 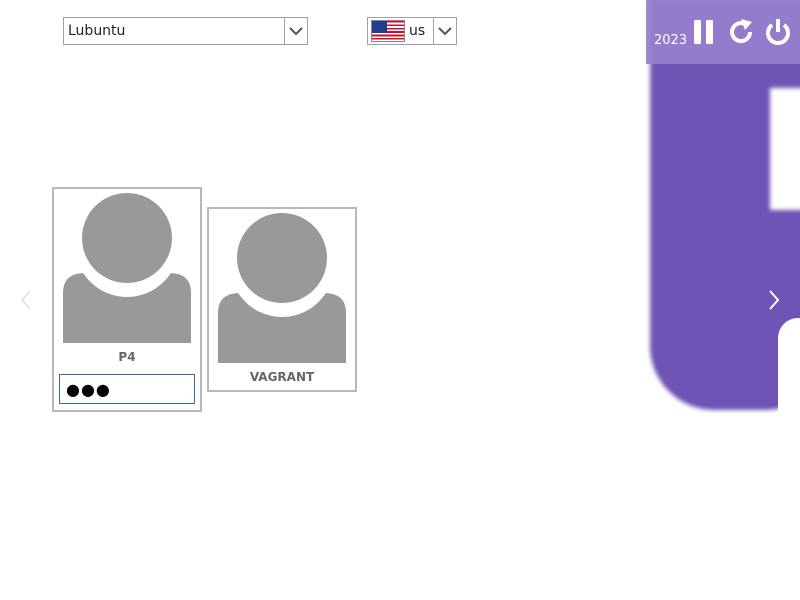 I want to click on restart-icon, so click(x=741, y=31).